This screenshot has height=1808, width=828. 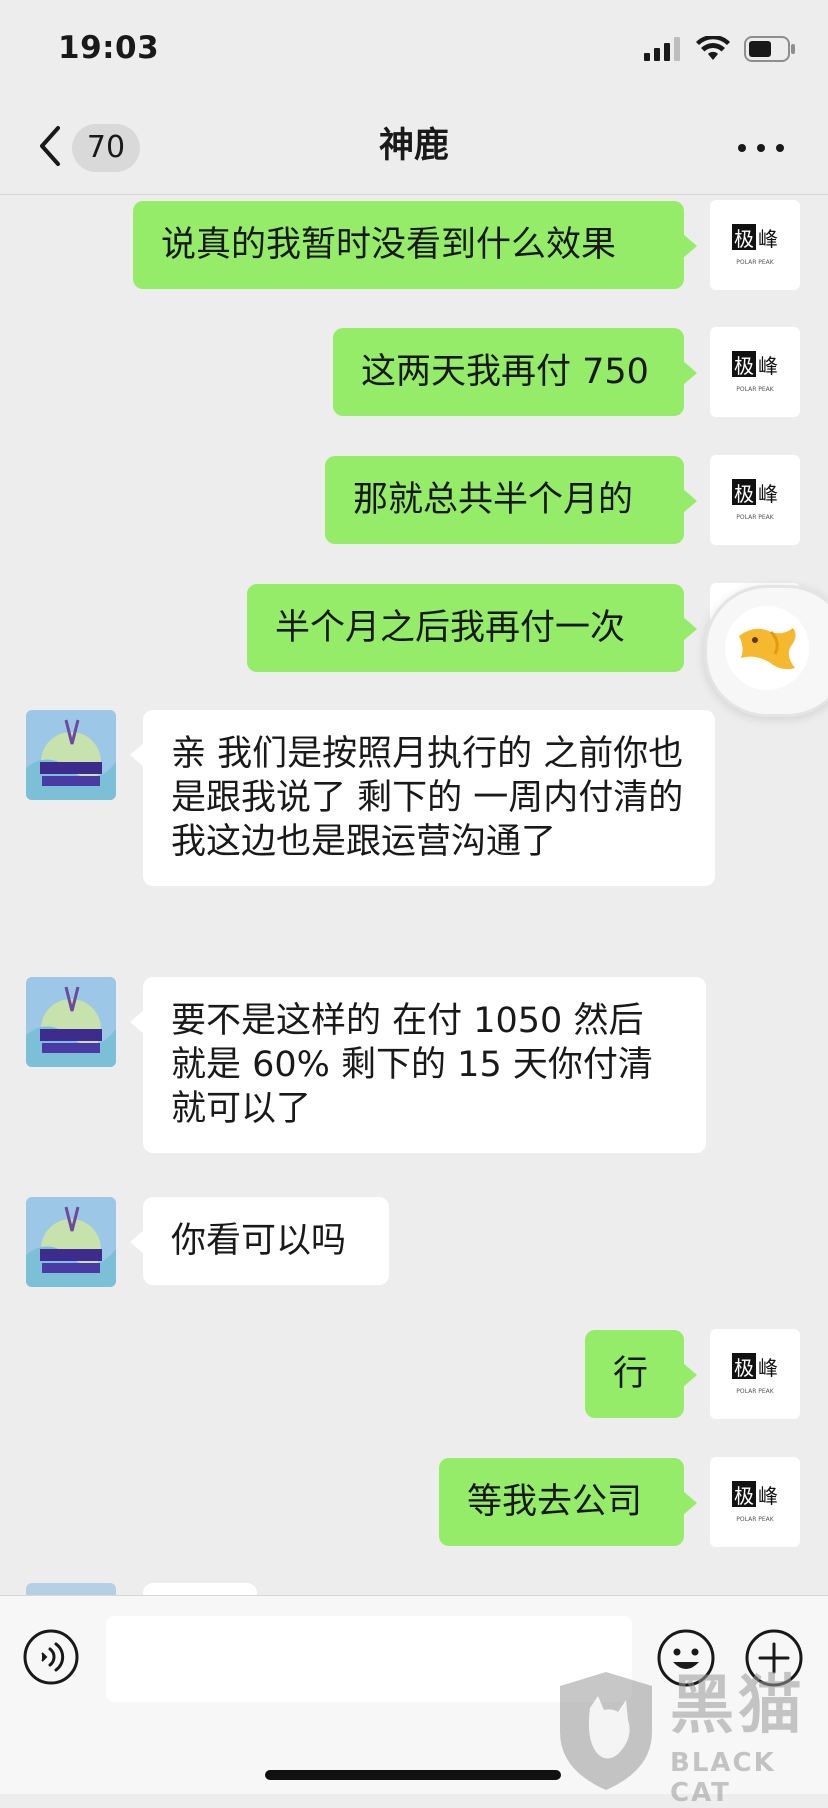 I want to click on message-bubble-incoming-partial, so click(x=200, y=1589).